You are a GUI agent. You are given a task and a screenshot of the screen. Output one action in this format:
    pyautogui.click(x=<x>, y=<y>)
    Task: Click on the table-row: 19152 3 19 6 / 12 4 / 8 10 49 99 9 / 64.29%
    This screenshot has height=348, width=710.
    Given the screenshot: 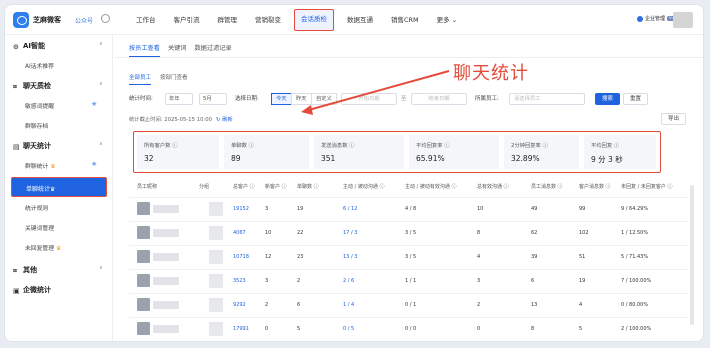 What is the action you would take?
    pyautogui.click(x=409, y=208)
    